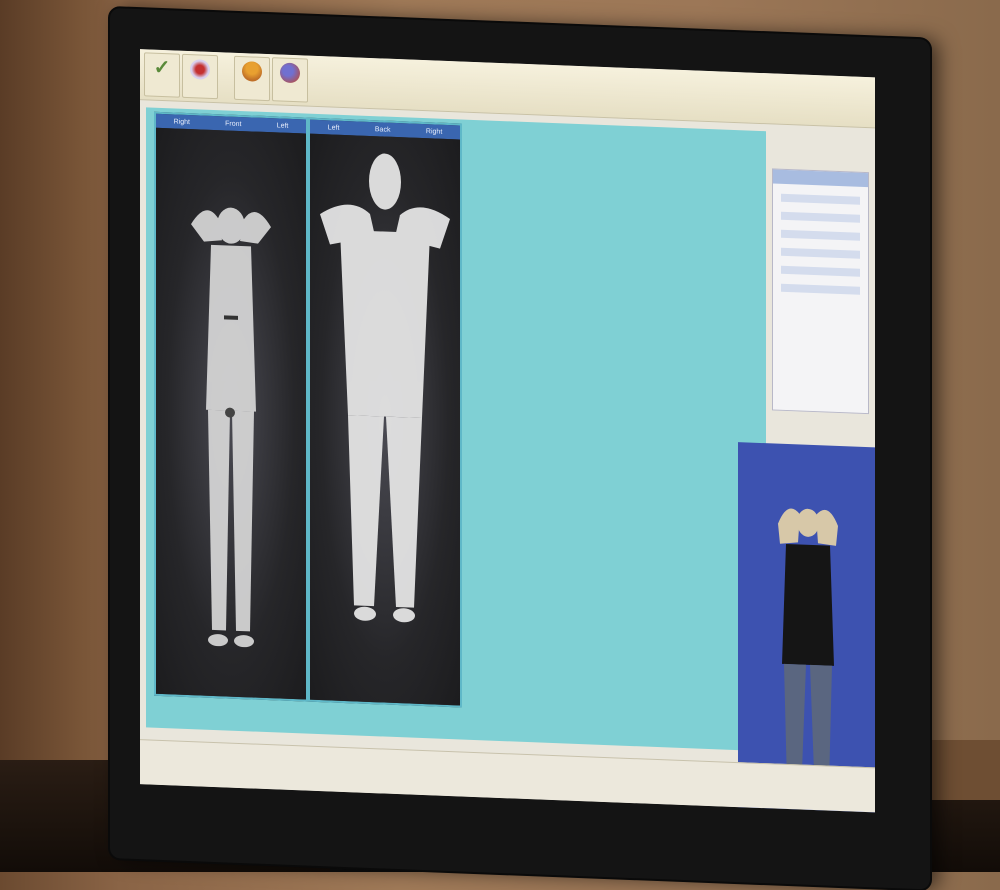 The width and height of the screenshot is (1000, 890). What do you see at coordinates (200, 69) in the screenshot?
I see `crest-icon` at bounding box center [200, 69].